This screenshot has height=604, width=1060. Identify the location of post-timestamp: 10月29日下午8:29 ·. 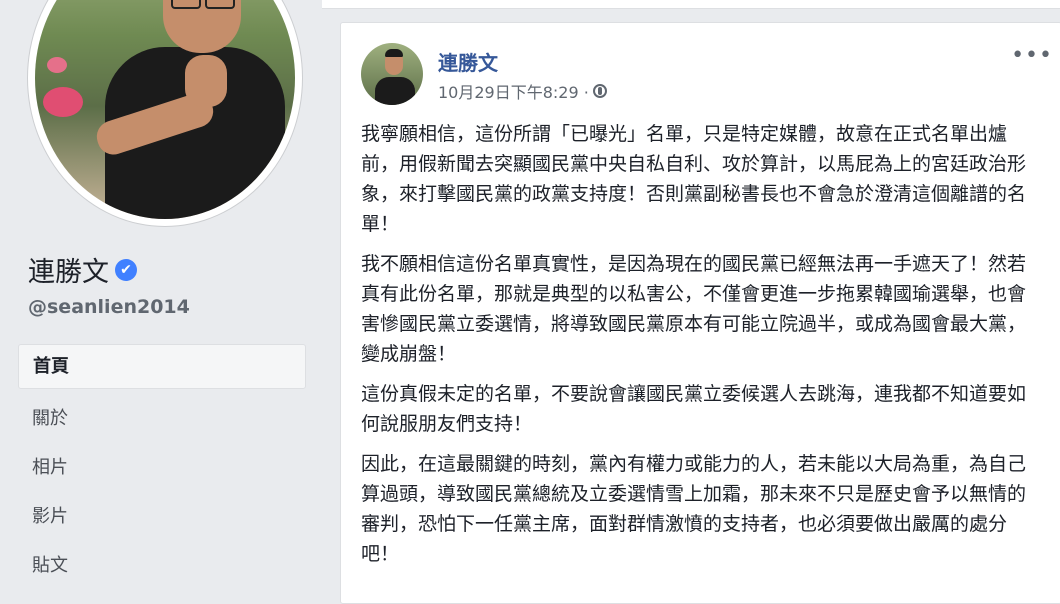
(513, 91).